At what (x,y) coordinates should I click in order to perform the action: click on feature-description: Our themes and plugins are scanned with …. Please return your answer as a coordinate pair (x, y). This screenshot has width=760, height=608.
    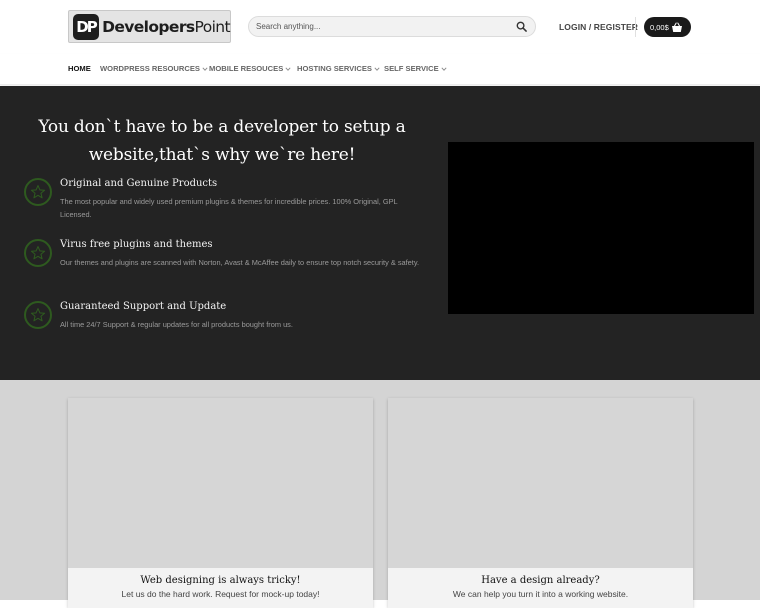
    Looking at the image, I should click on (240, 262).